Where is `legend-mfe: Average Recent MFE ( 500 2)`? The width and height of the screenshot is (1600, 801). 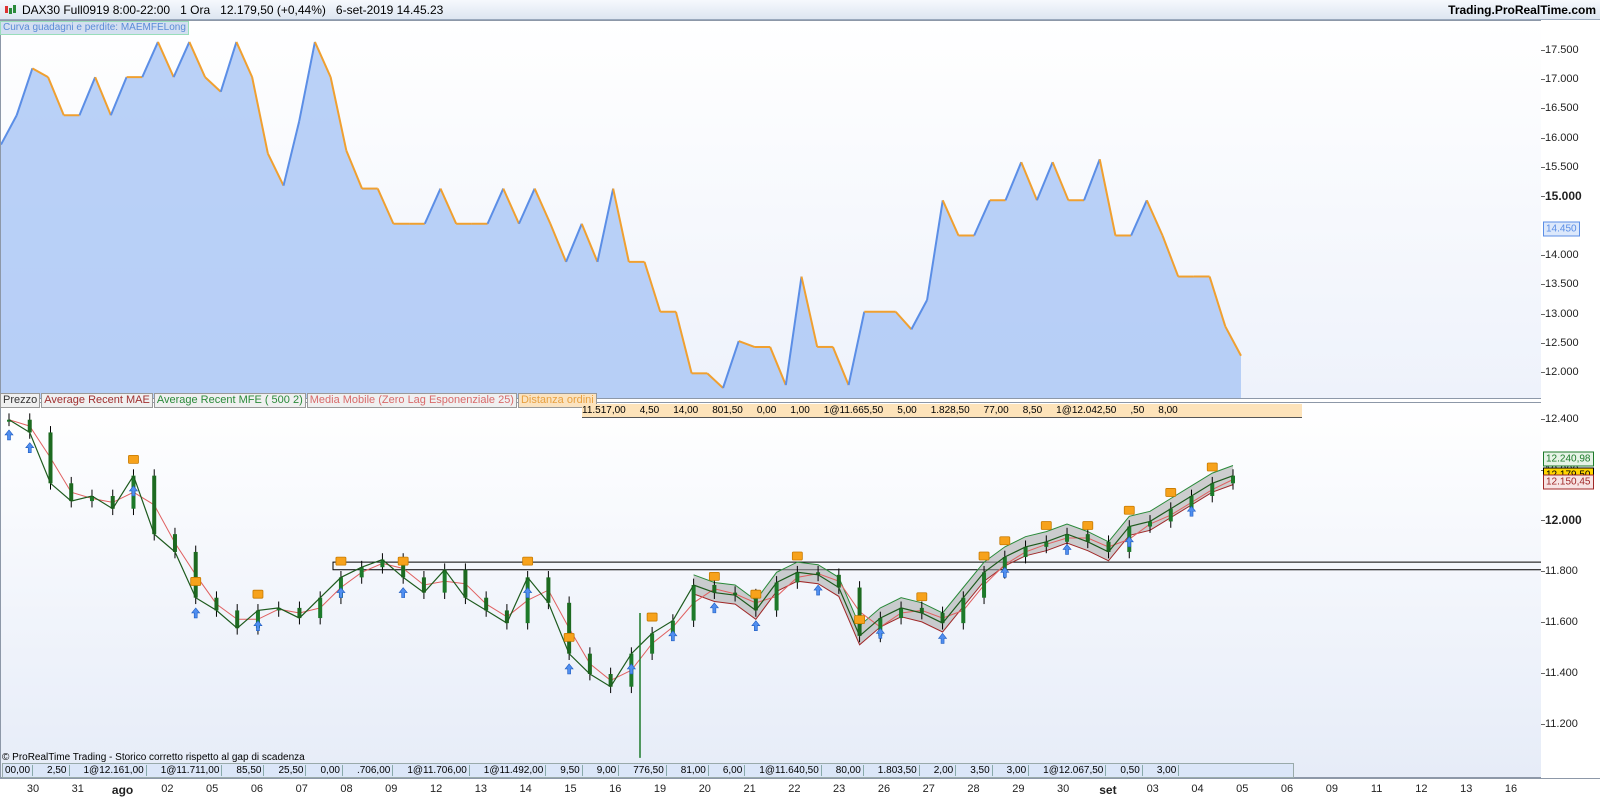
legend-mfe: Average Recent MFE ( 500 2) is located at coordinates (229, 400).